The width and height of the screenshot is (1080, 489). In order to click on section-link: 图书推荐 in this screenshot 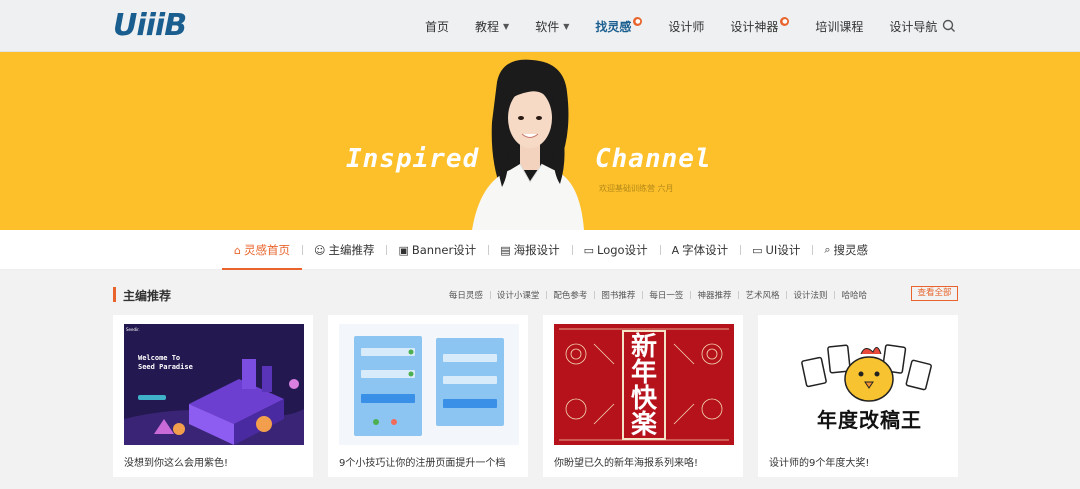, I will do `click(618, 295)`.